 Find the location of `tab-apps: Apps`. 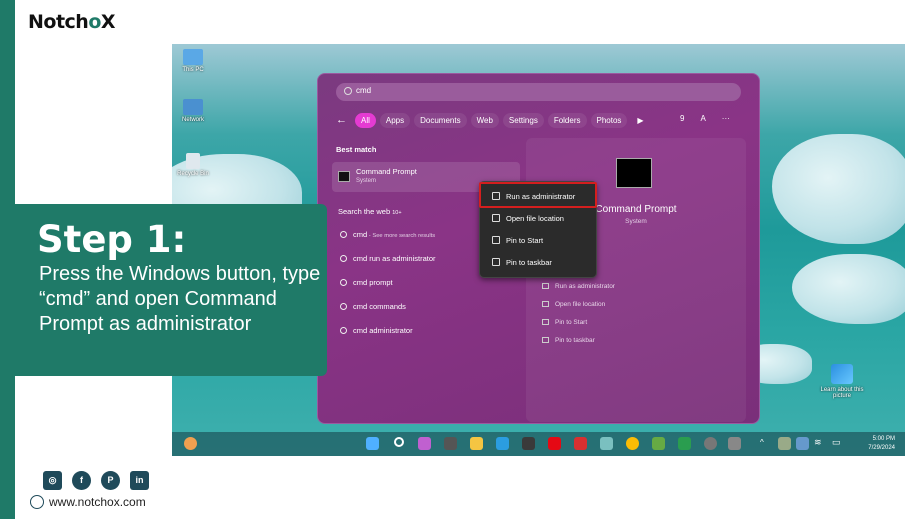

tab-apps: Apps is located at coordinates (395, 120).